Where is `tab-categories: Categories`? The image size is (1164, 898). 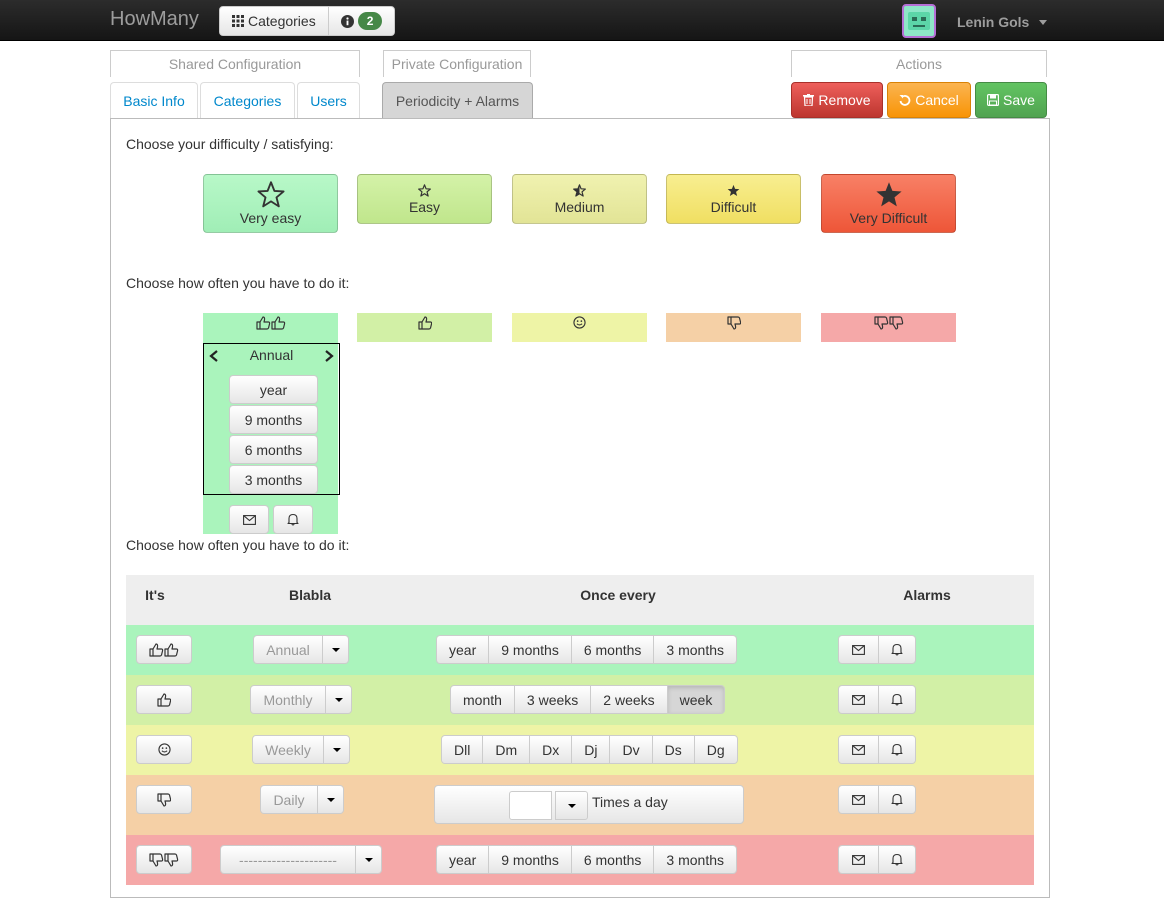 tab-categories: Categories is located at coordinates (247, 100).